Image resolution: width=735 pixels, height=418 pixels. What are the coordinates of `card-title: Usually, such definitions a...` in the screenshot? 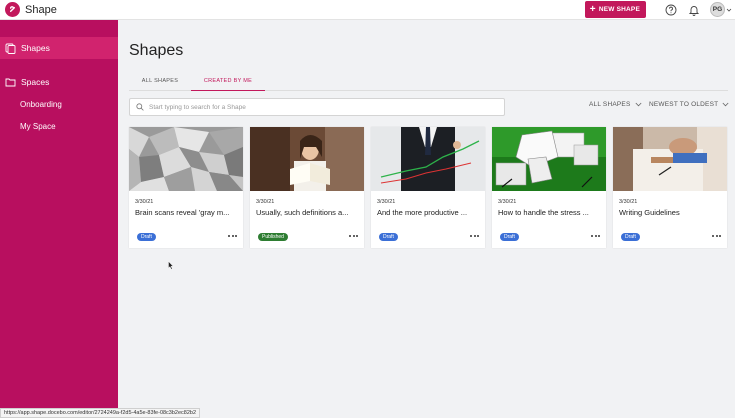 It's located at (302, 212).